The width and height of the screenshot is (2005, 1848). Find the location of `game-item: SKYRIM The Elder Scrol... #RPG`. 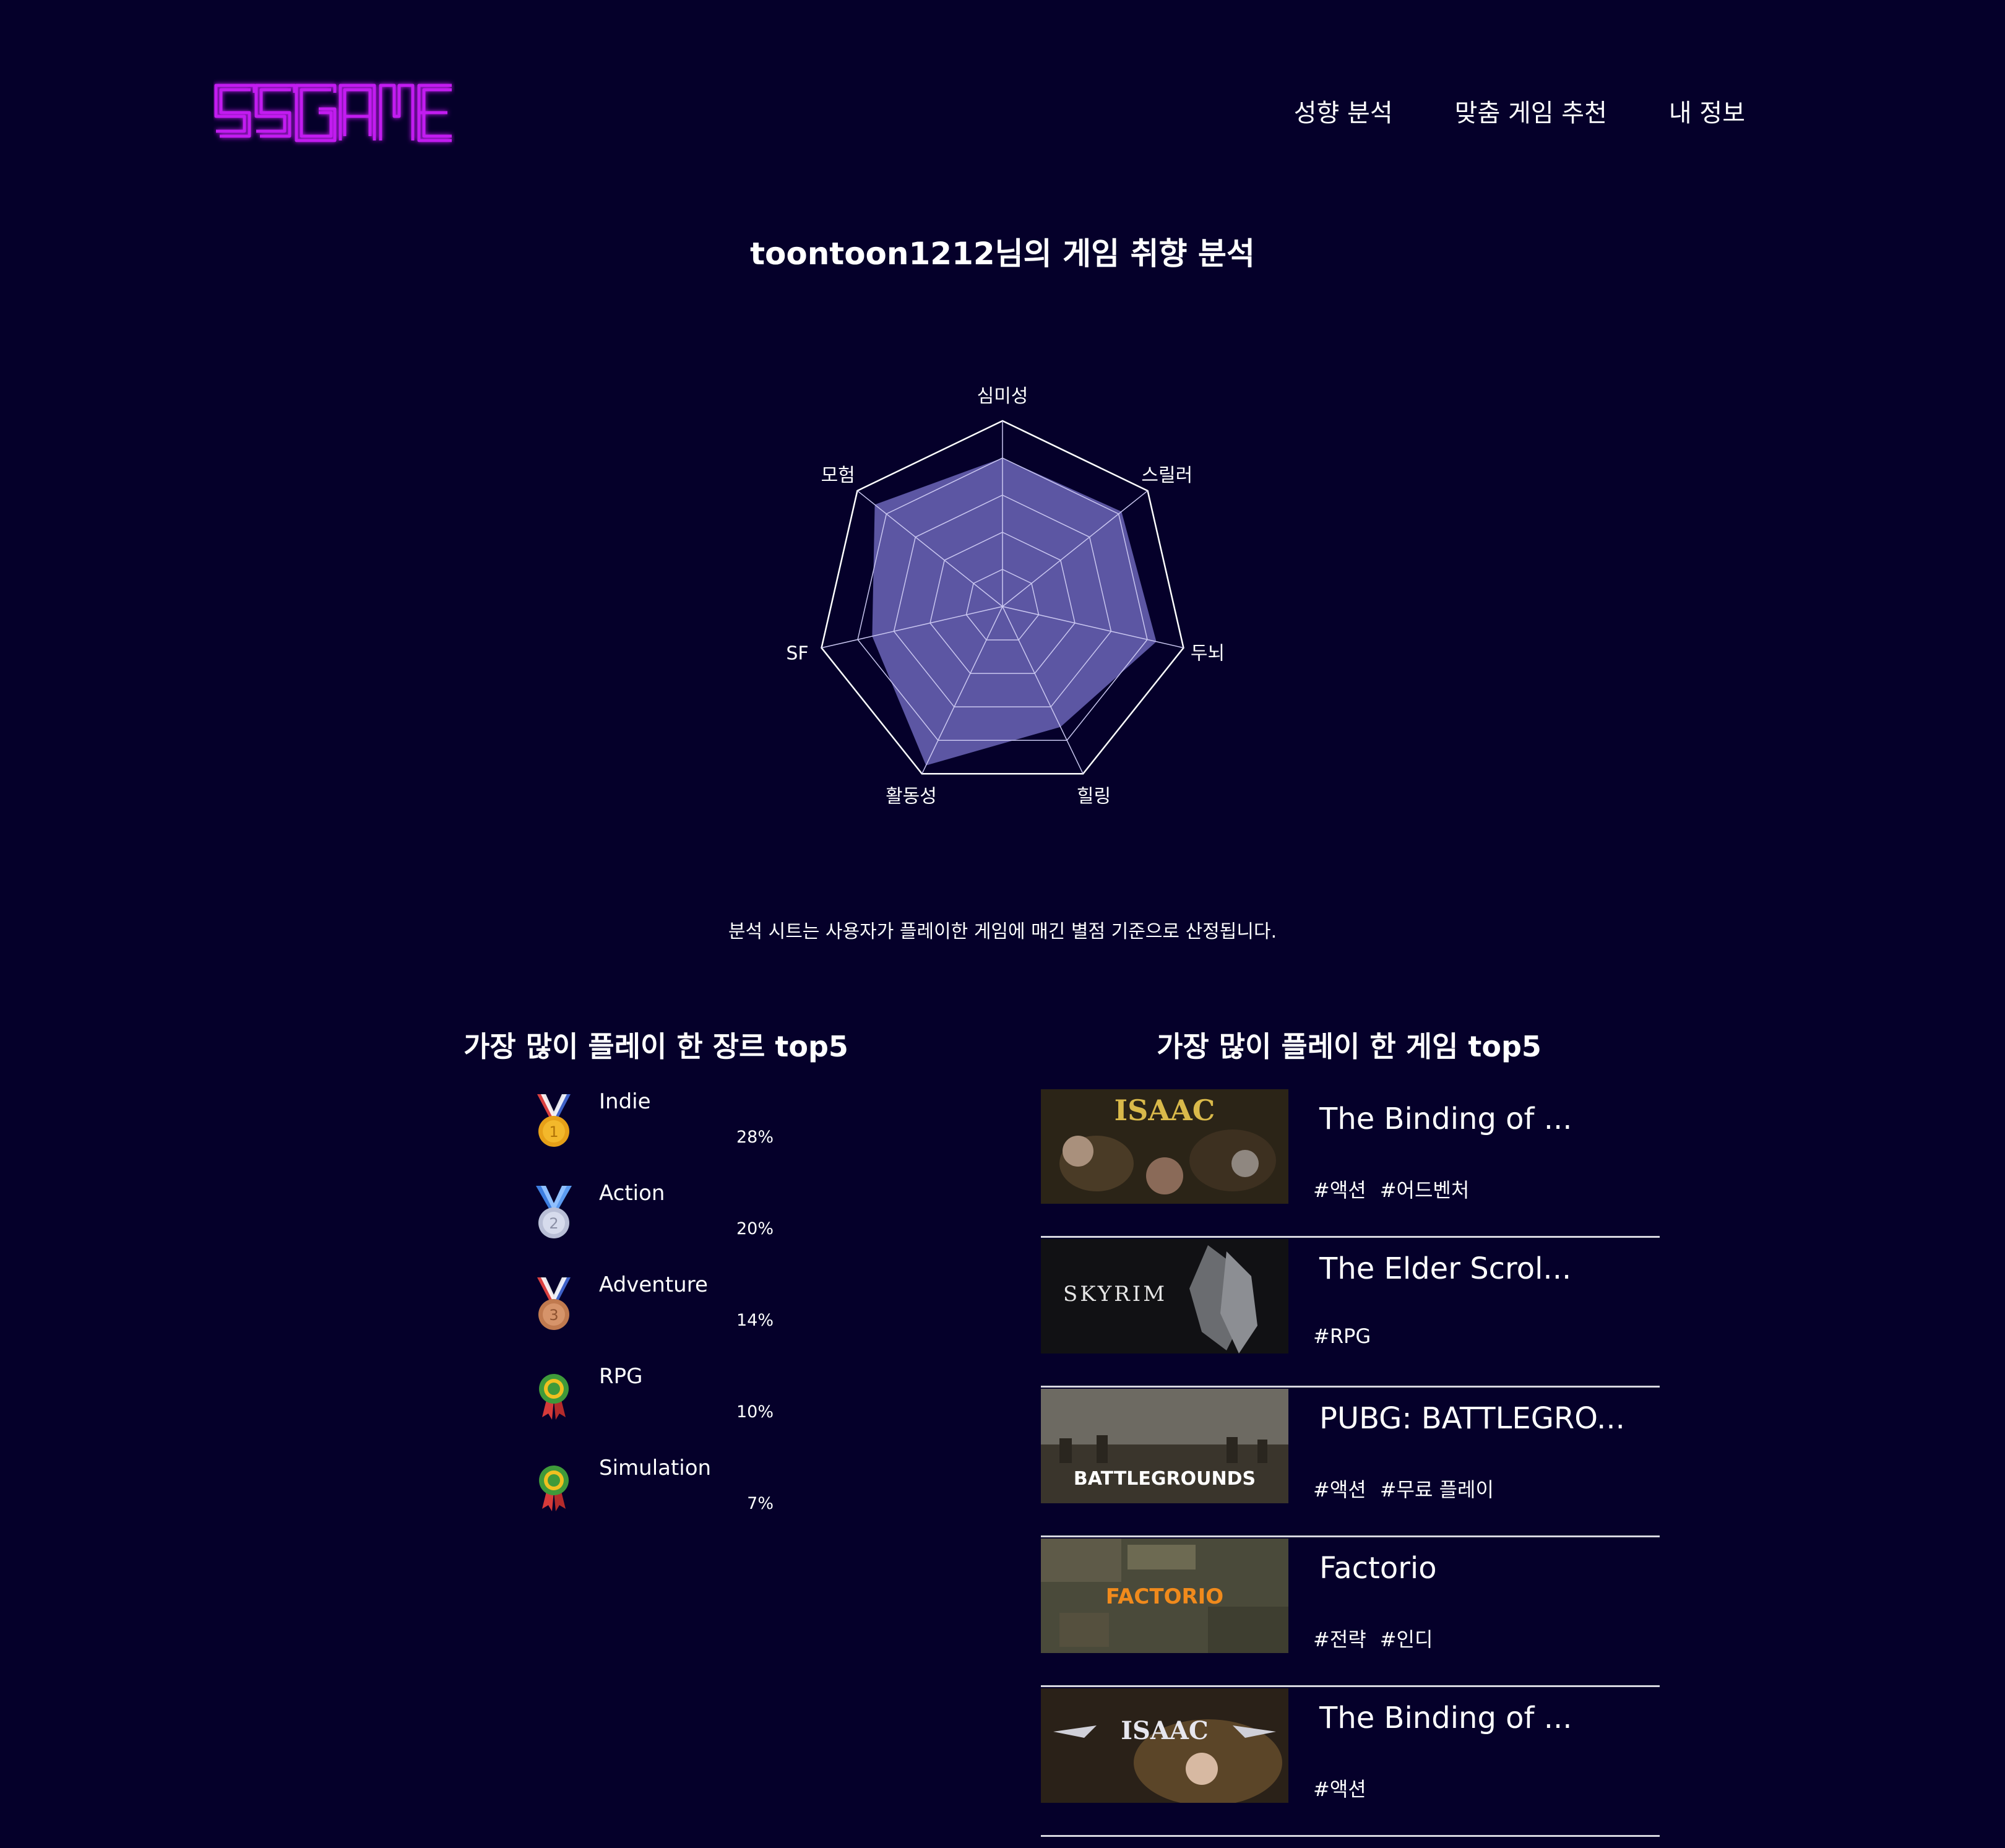

game-item: SKYRIM The Elder Scrol... #RPG is located at coordinates (1350, 1314).